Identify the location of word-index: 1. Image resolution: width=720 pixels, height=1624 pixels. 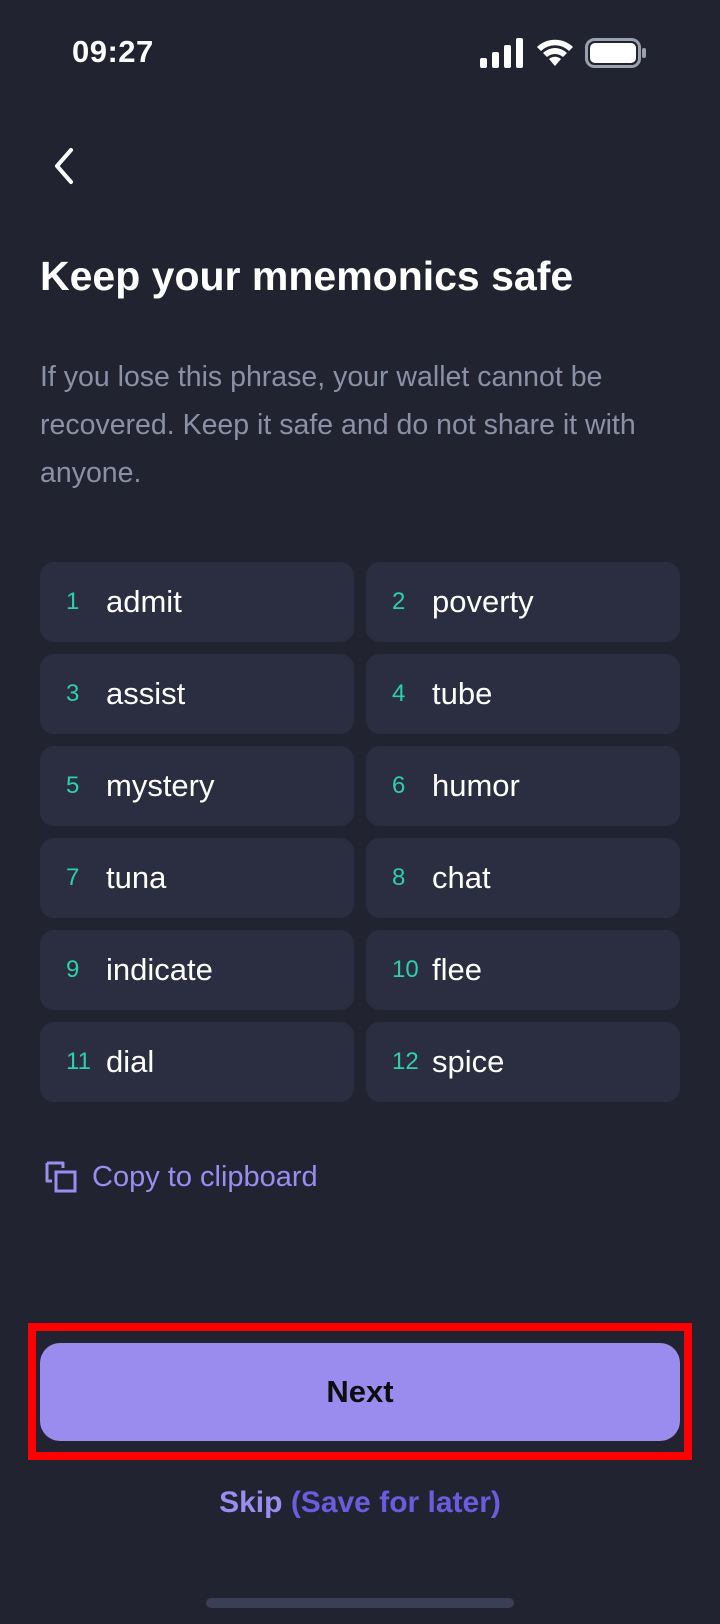
(73, 601).